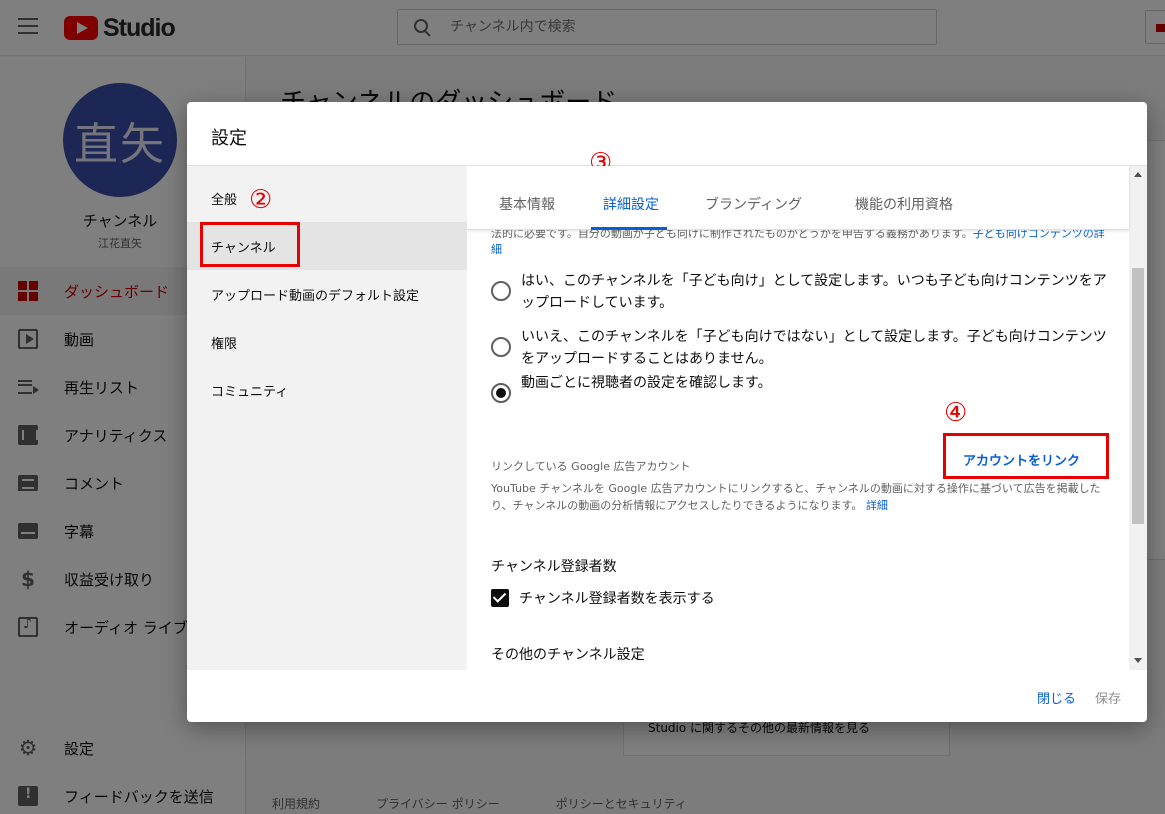  Describe the element at coordinates (250, 244) in the screenshot. I see `annotation-box-channel` at that location.